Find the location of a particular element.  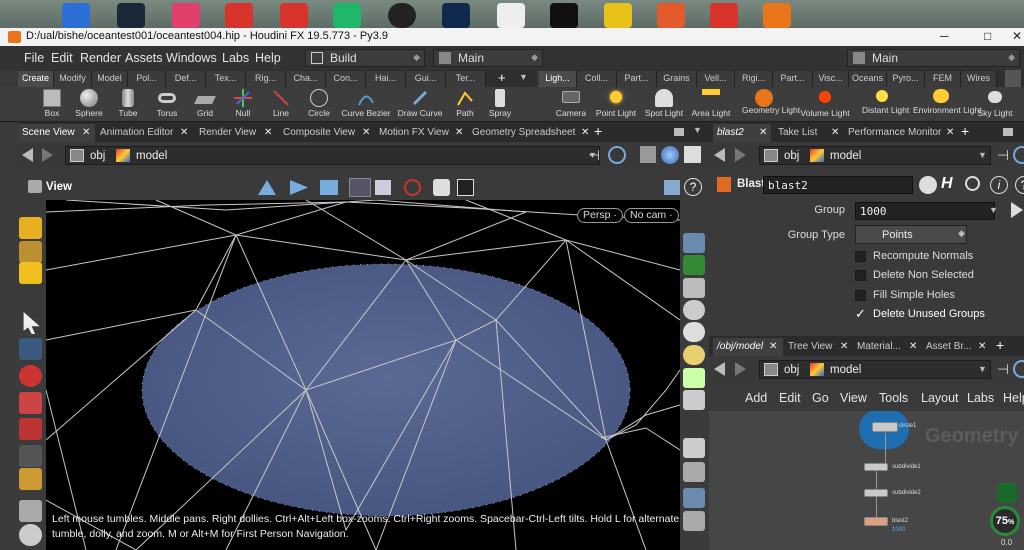

display-point-icon is located at coordinates (694, 378).